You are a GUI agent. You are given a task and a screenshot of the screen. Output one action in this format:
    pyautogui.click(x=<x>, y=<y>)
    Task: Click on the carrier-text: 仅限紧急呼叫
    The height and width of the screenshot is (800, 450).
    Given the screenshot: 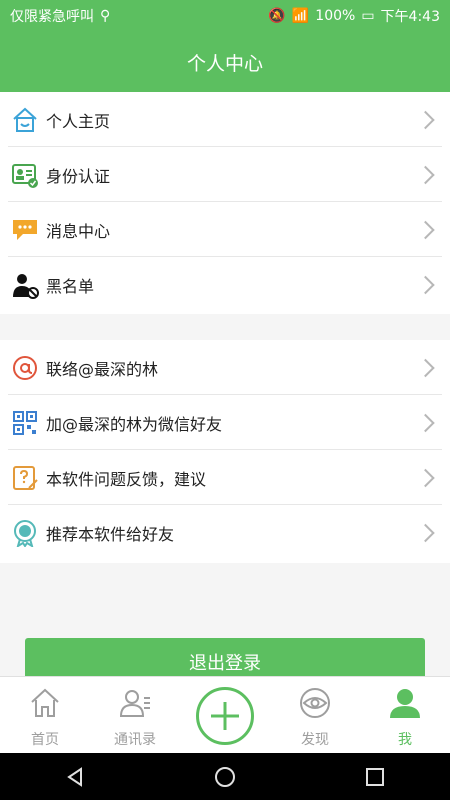 What is the action you would take?
    pyautogui.click(x=52, y=17)
    